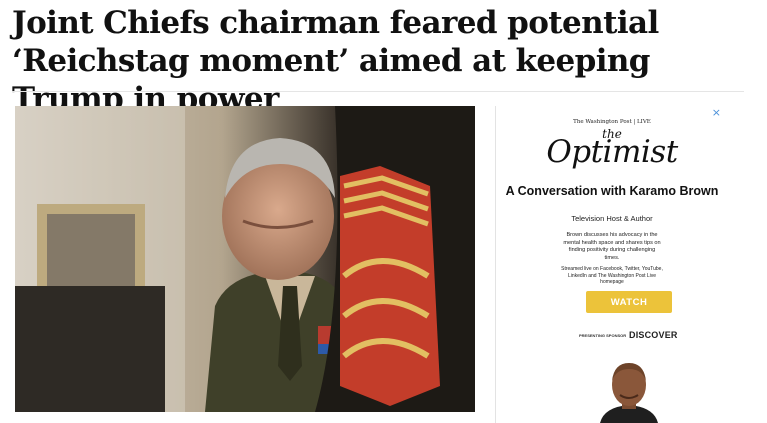 This screenshot has height=423, width=767. Describe the element at coordinates (495, 264) in the screenshot. I see `sidebar-divider` at that location.